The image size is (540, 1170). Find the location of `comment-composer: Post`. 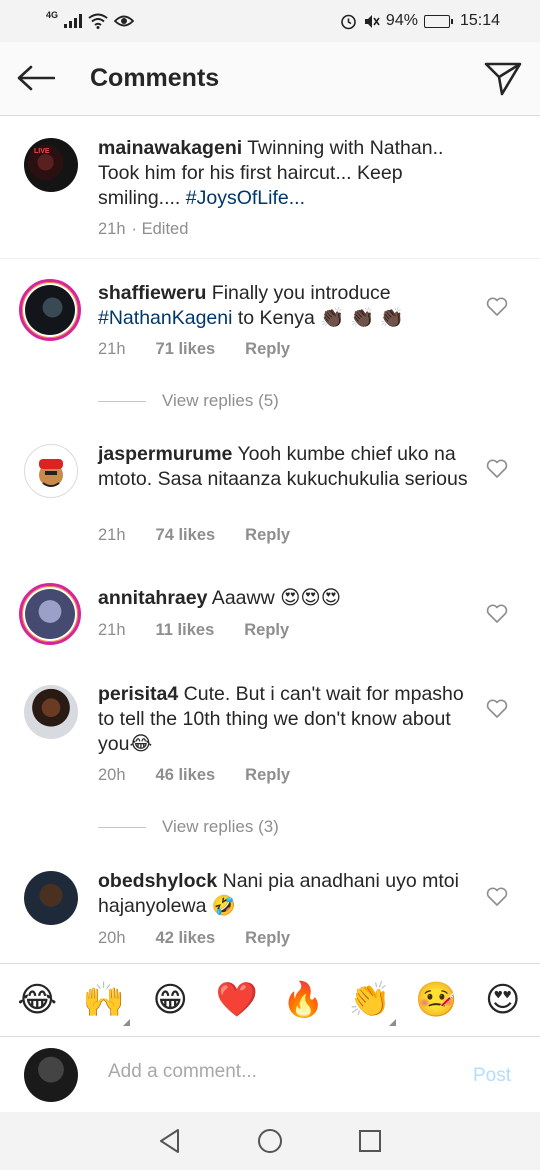

comment-composer: Post is located at coordinates (270, 1074).